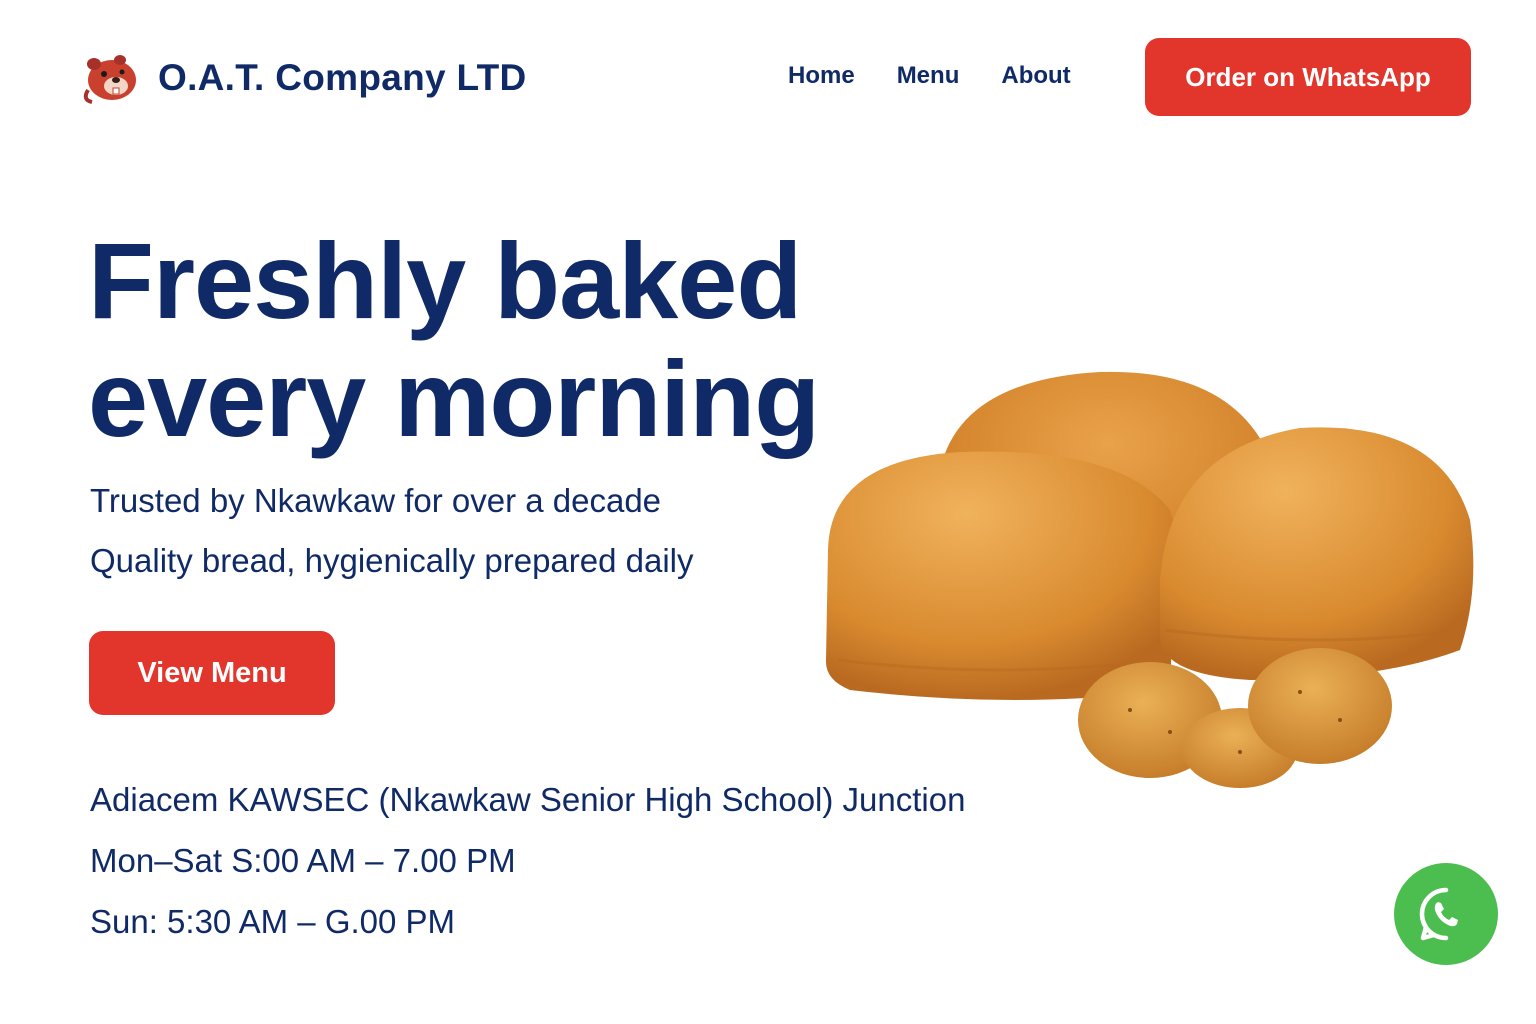  Describe the element at coordinates (109, 79) in the screenshot. I see `beaver-mascot-icon` at that location.